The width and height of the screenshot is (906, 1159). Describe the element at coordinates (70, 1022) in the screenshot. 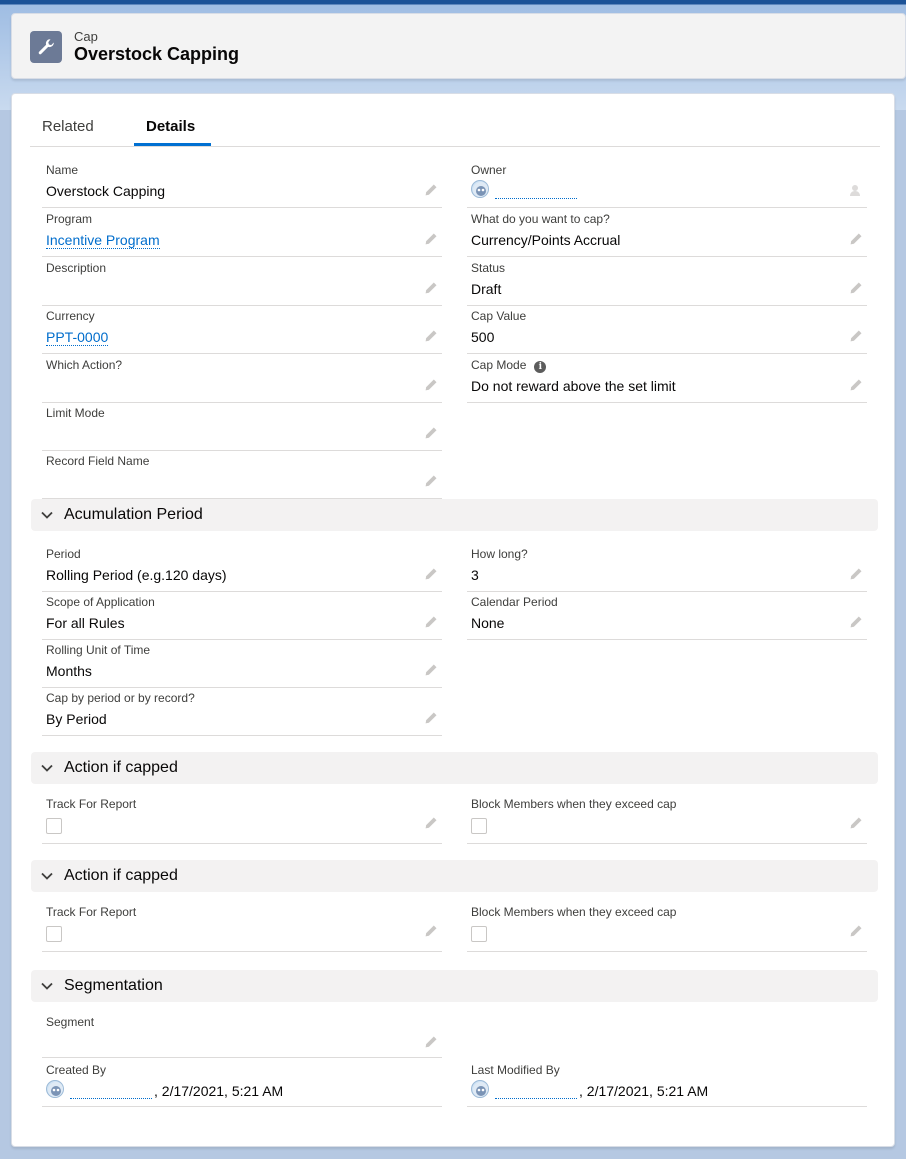

I see `field-label: Segment` at that location.